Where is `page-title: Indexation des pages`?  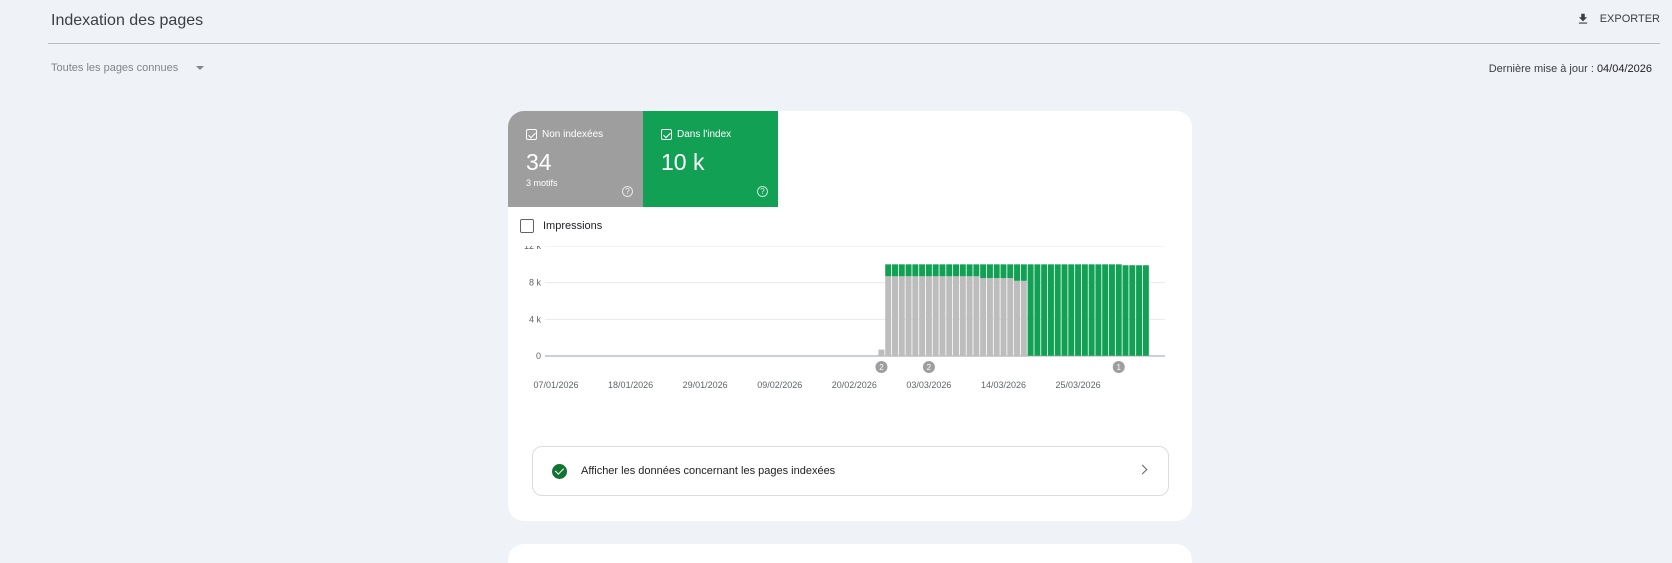
page-title: Indexation des pages is located at coordinates (127, 20).